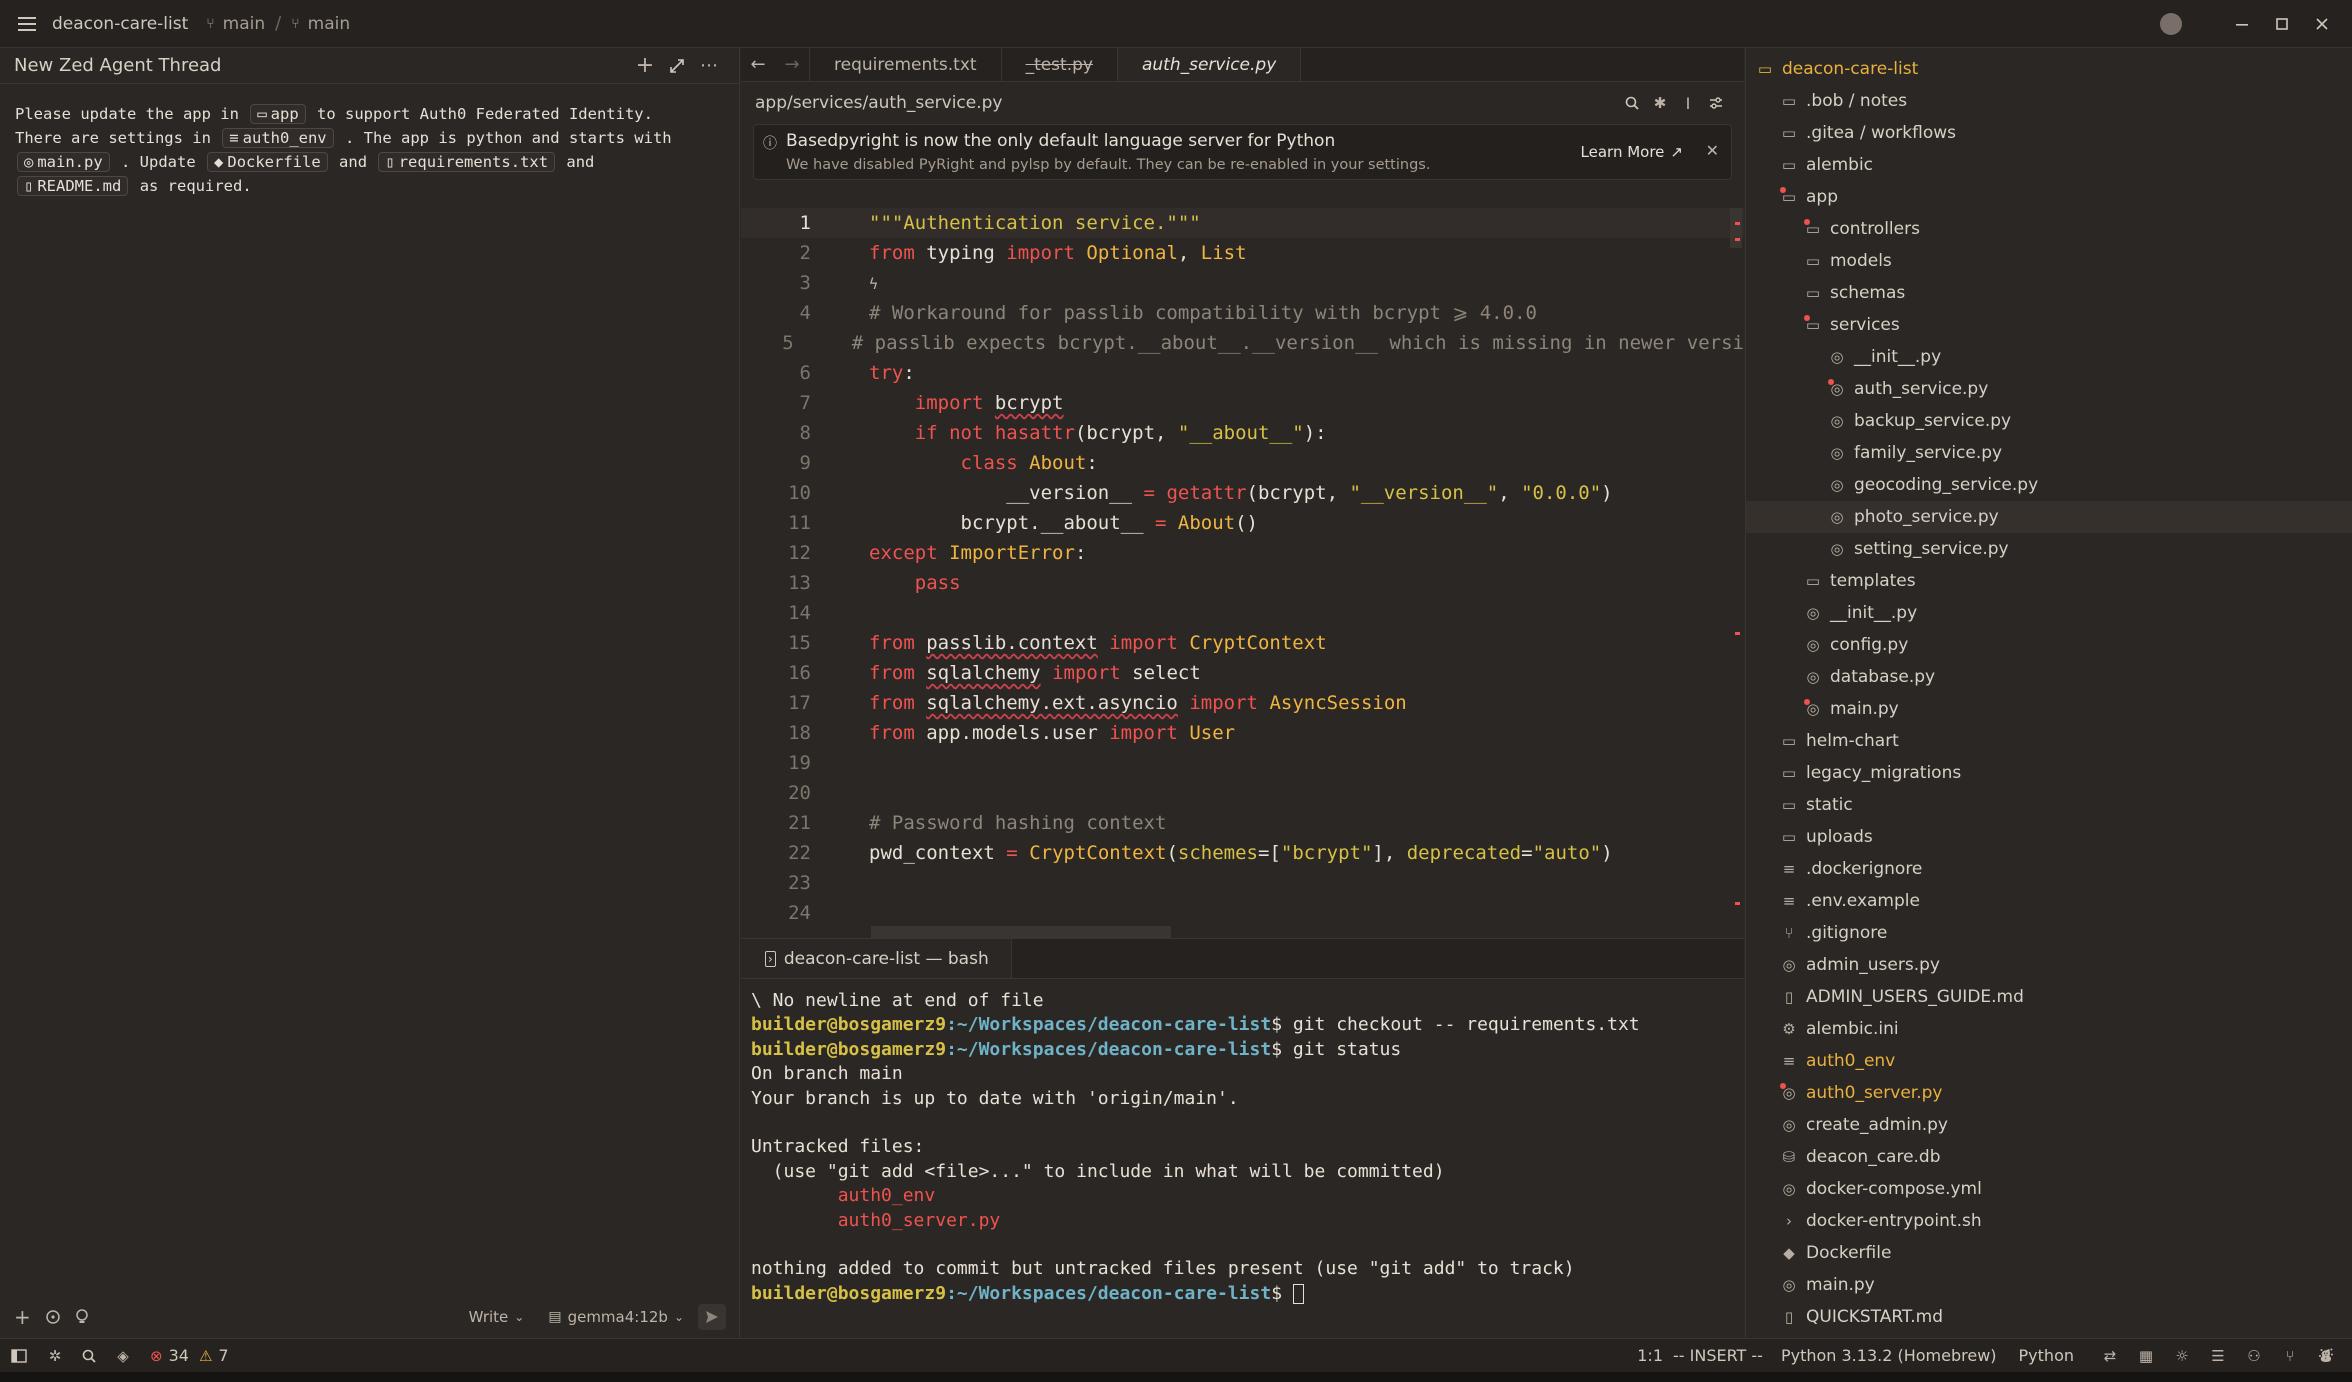 The width and height of the screenshot is (2352, 1382). What do you see at coordinates (2049, 293) in the screenshot?
I see `tree-folder: ▭ schemas` at bounding box center [2049, 293].